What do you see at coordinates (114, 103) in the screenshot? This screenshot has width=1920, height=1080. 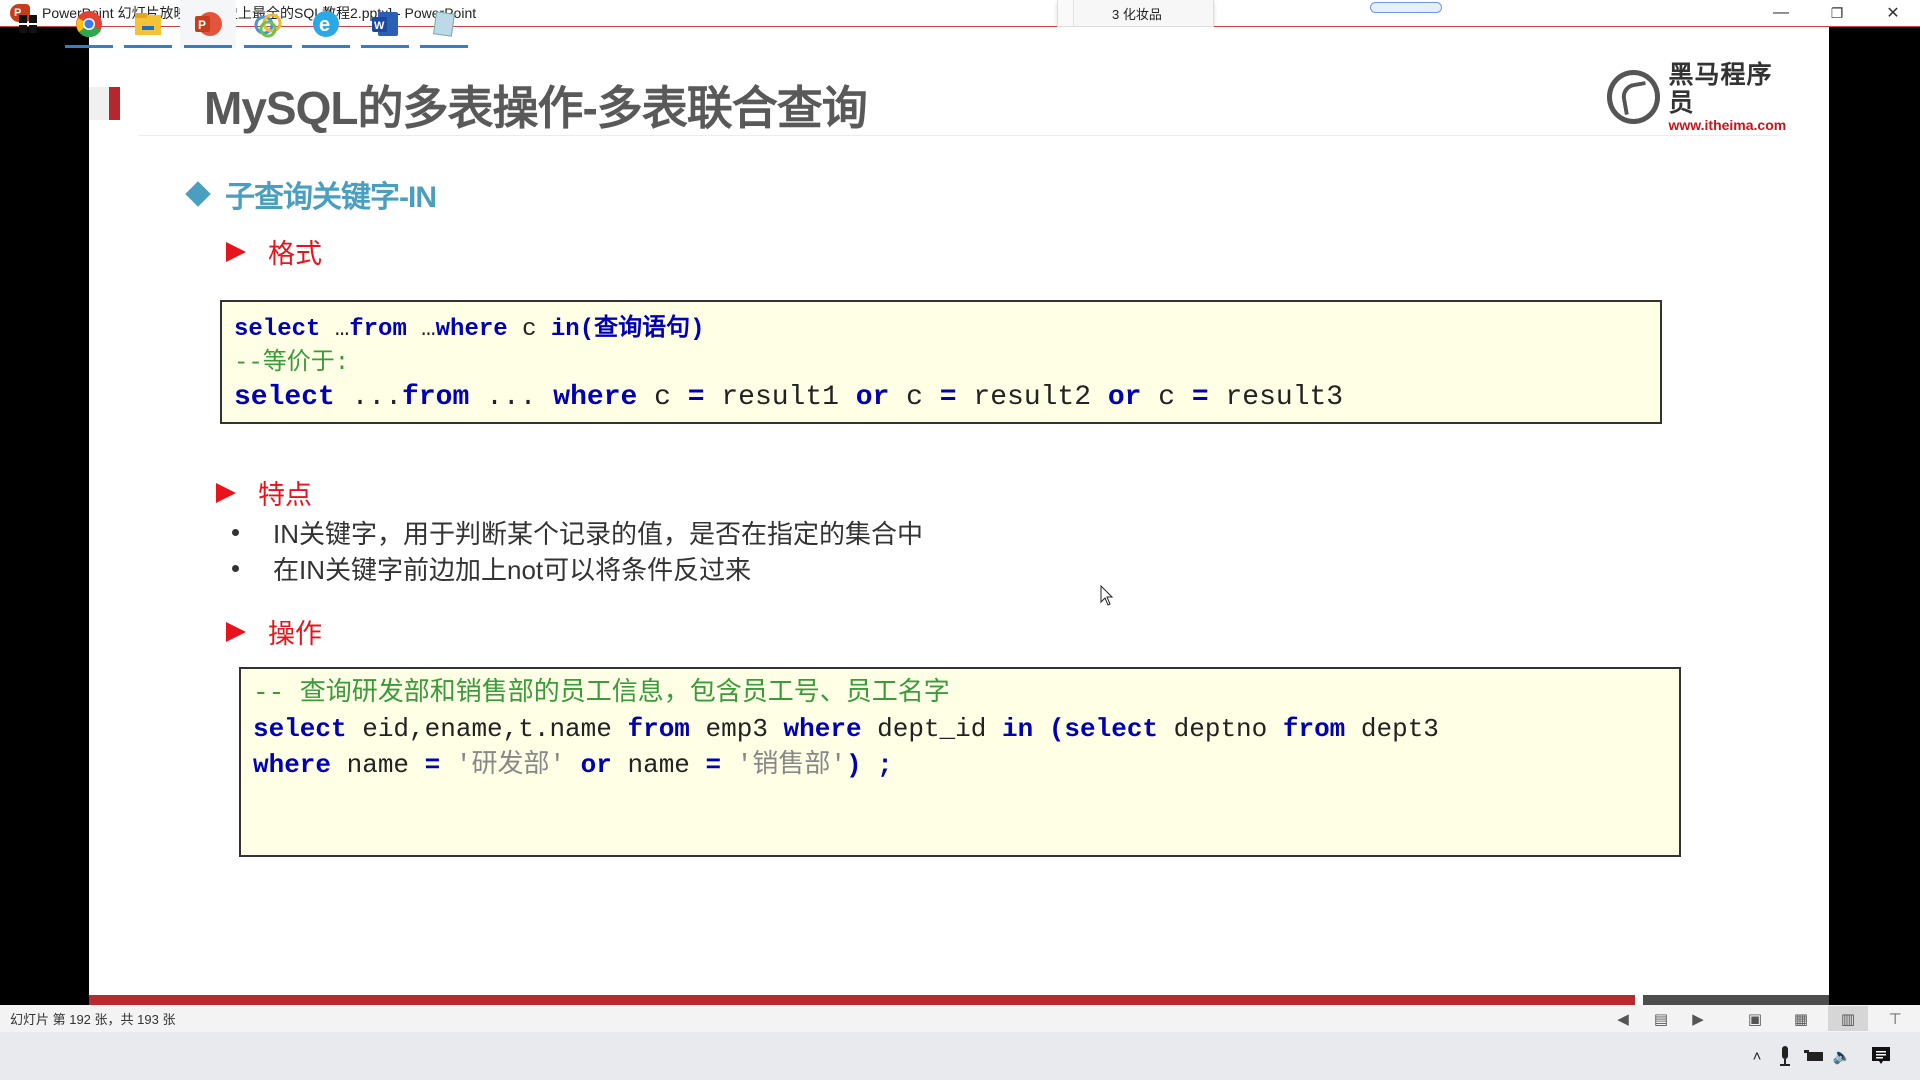 I see `title-accent-bar` at bounding box center [114, 103].